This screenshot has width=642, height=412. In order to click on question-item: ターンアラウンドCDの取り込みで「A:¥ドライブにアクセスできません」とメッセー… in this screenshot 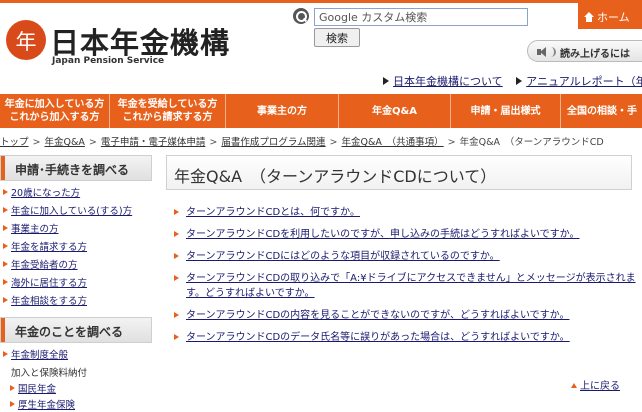, I will do `click(408, 286)`.